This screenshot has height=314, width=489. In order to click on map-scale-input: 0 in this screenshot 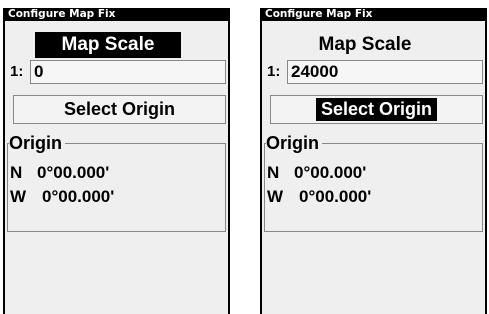, I will do `click(128, 72)`.